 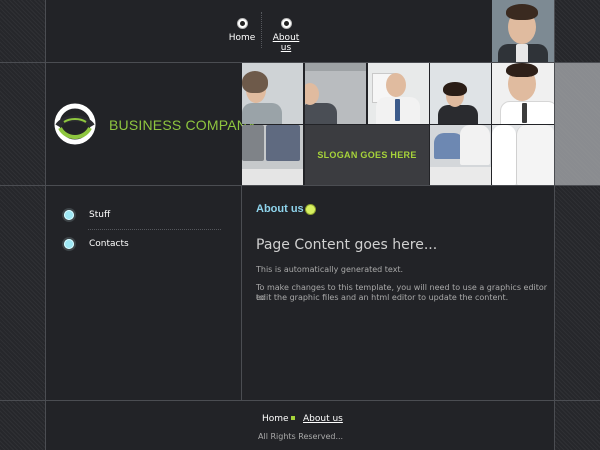 I want to click on nav-item-home: Home, so click(x=242, y=30).